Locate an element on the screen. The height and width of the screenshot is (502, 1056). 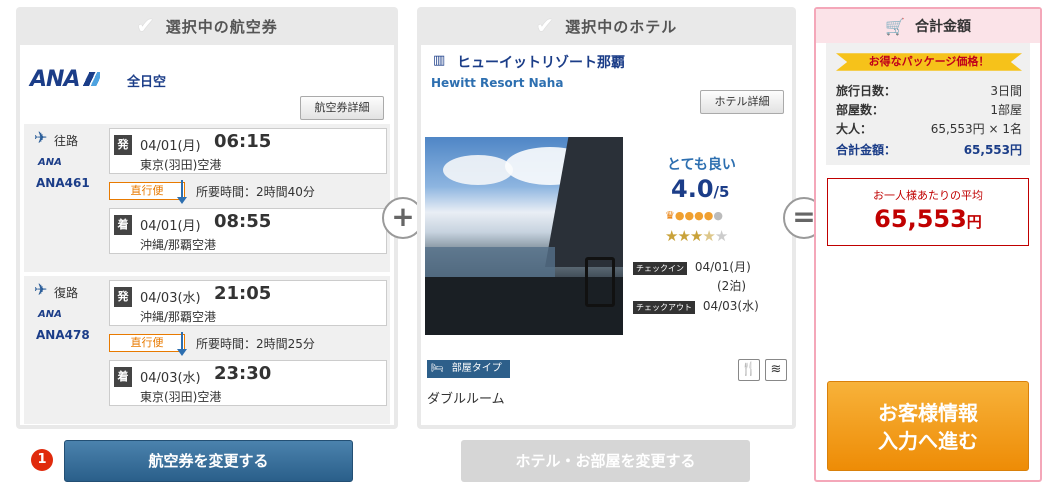
change-hotel-button: ホテル・お部屋を変更する is located at coordinates (605, 461).